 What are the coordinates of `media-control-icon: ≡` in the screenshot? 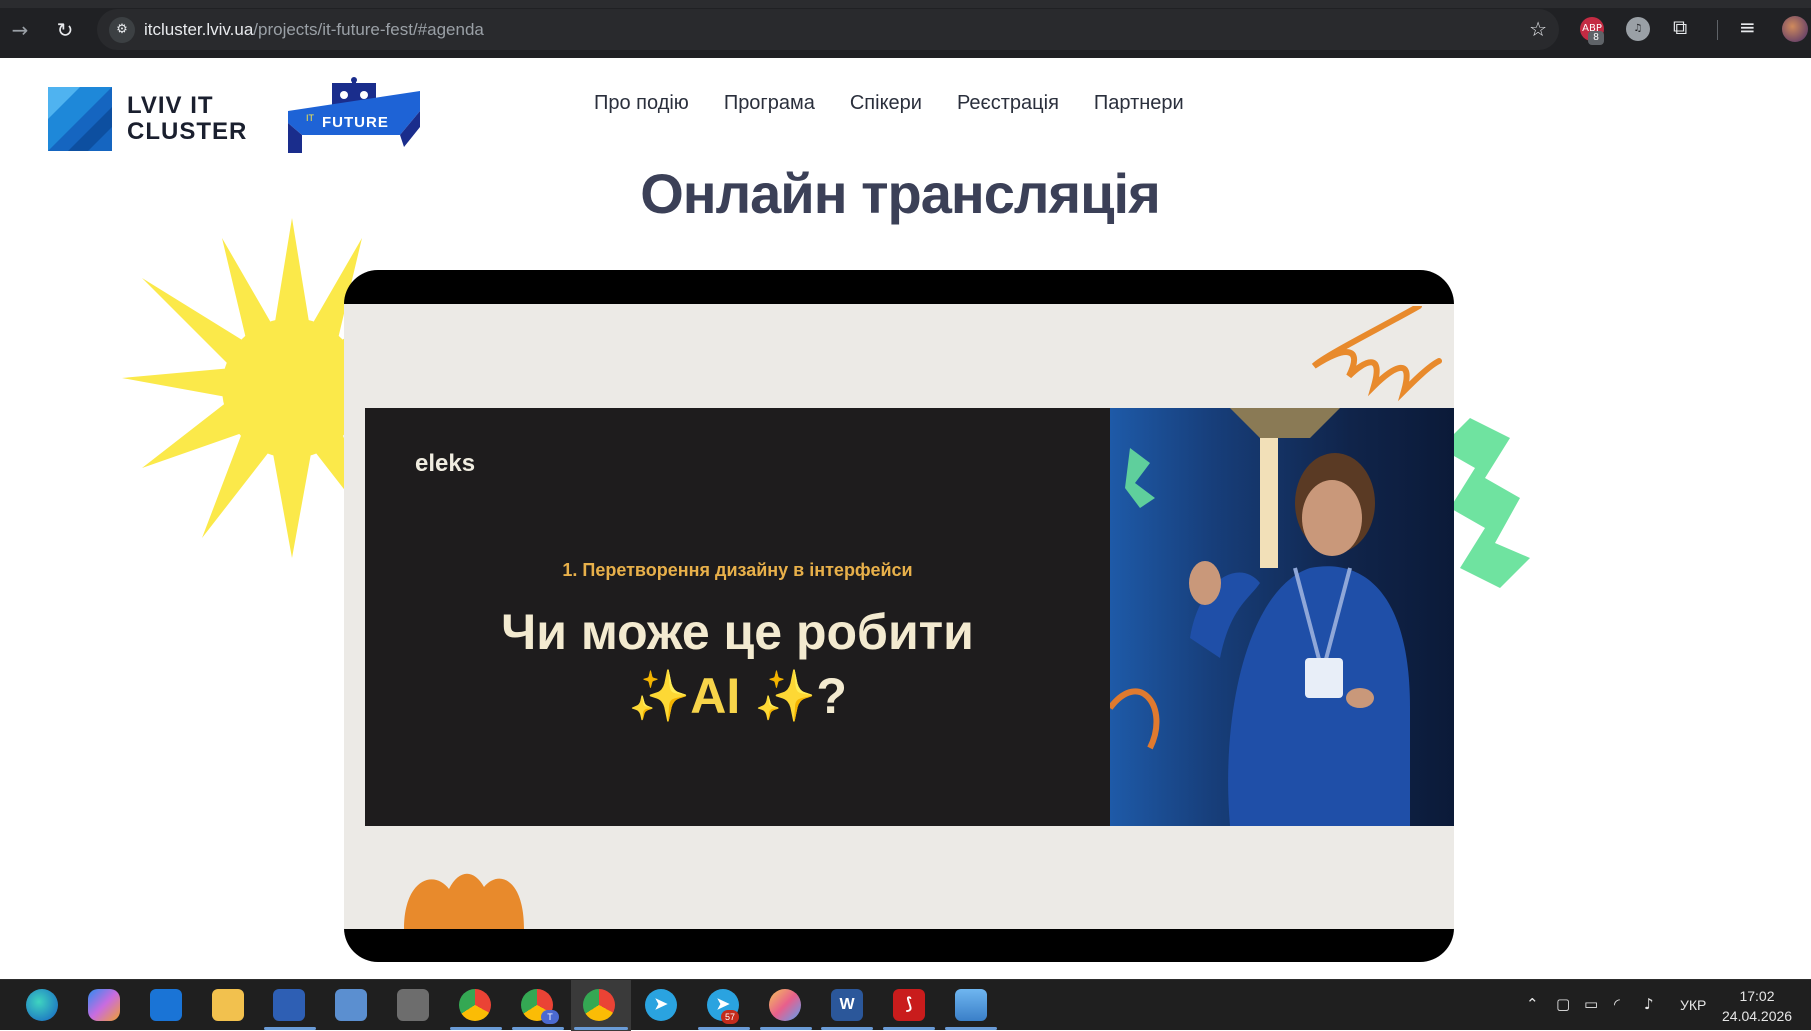 It's located at (1747, 27).